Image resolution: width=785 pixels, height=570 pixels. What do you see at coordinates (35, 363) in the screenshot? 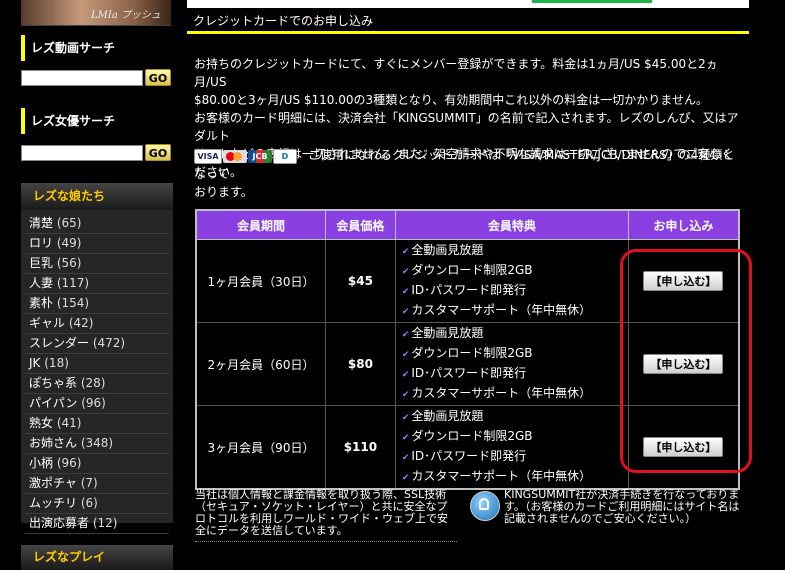
I see `category-name: JK` at bounding box center [35, 363].